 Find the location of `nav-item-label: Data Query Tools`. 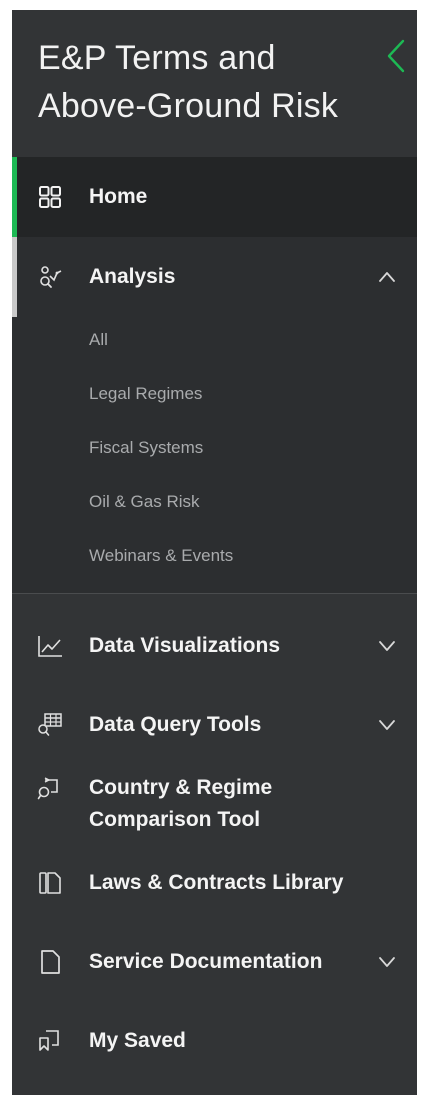

nav-item-label: Data Query Tools is located at coordinates (175, 724).